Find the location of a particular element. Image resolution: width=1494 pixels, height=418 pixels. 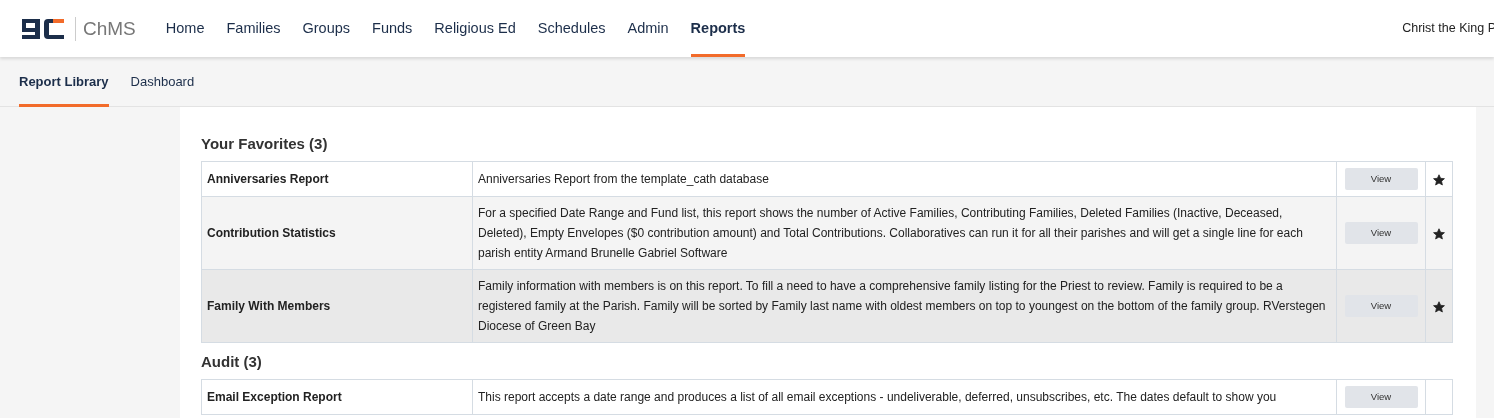

report-name: Email Exception Report is located at coordinates (337, 397).